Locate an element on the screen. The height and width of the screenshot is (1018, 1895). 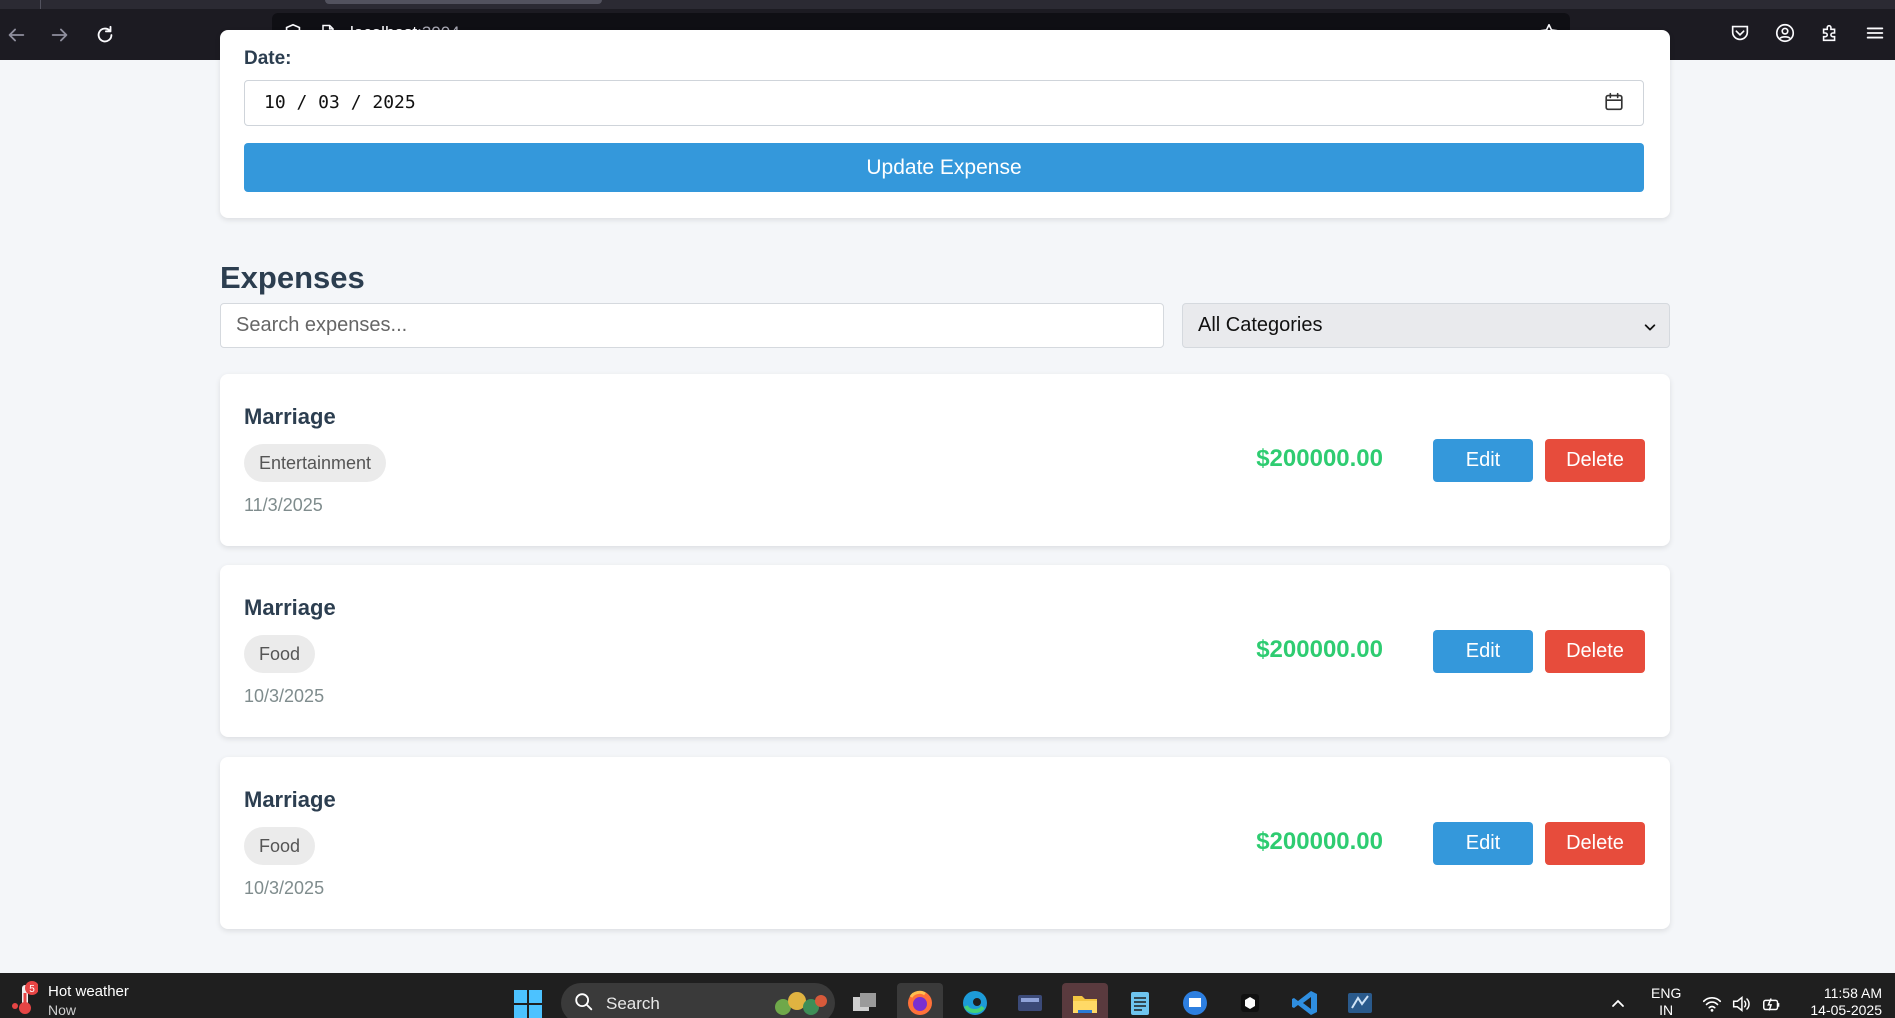
weather-badge: 5 is located at coordinates (32, 989).